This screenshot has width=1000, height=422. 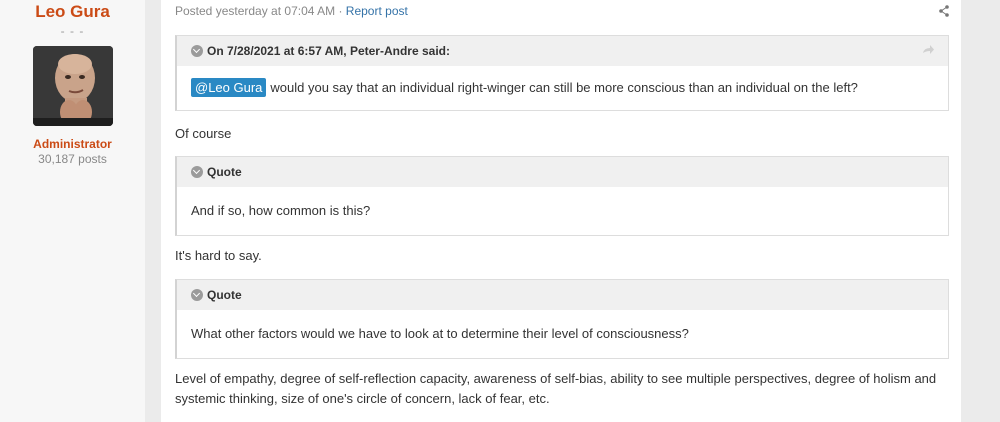 What do you see at coordinates (377, 11) in the screenshot?
I see `report-post-link: Report post` at bounding box center [377, 11].